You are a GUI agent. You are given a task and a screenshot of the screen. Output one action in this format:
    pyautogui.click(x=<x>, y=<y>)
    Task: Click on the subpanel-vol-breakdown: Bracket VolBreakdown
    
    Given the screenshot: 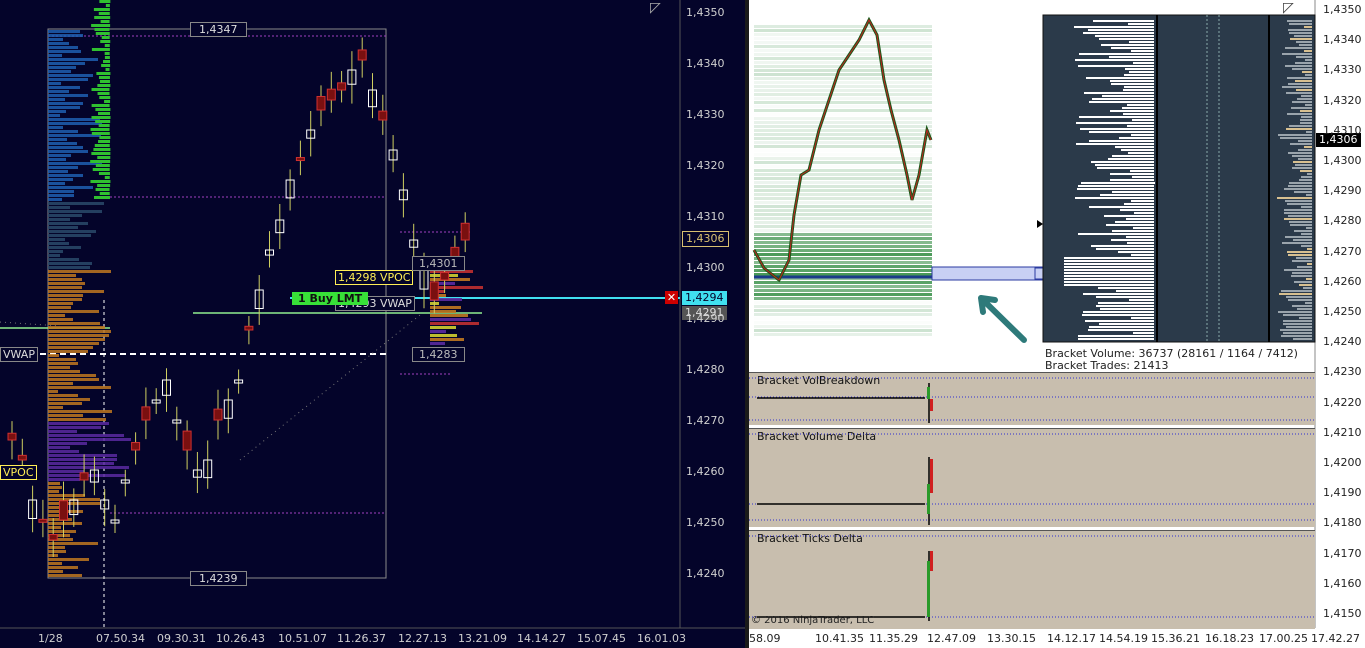 What is the action you would take?
    pyautogui.click(x=1032, y=398)
    